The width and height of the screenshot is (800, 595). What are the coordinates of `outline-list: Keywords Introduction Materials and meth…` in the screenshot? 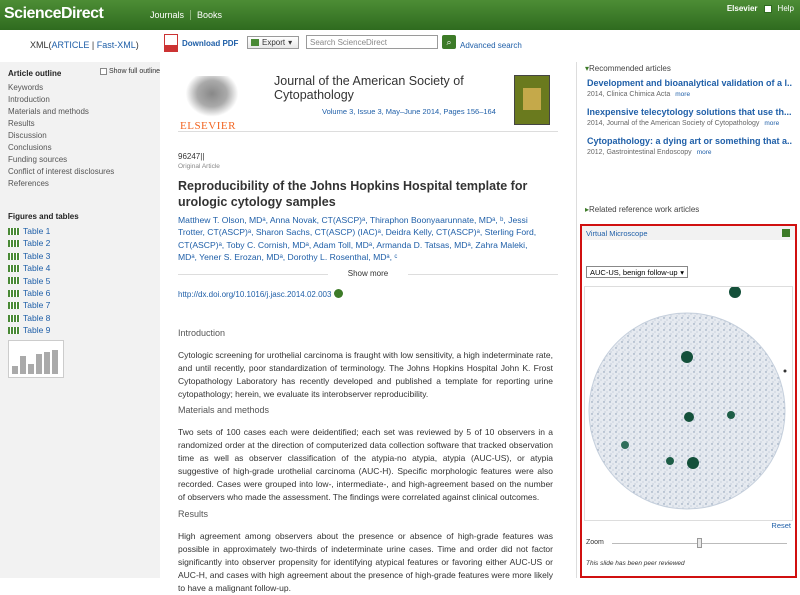 It's located at (80, 136).